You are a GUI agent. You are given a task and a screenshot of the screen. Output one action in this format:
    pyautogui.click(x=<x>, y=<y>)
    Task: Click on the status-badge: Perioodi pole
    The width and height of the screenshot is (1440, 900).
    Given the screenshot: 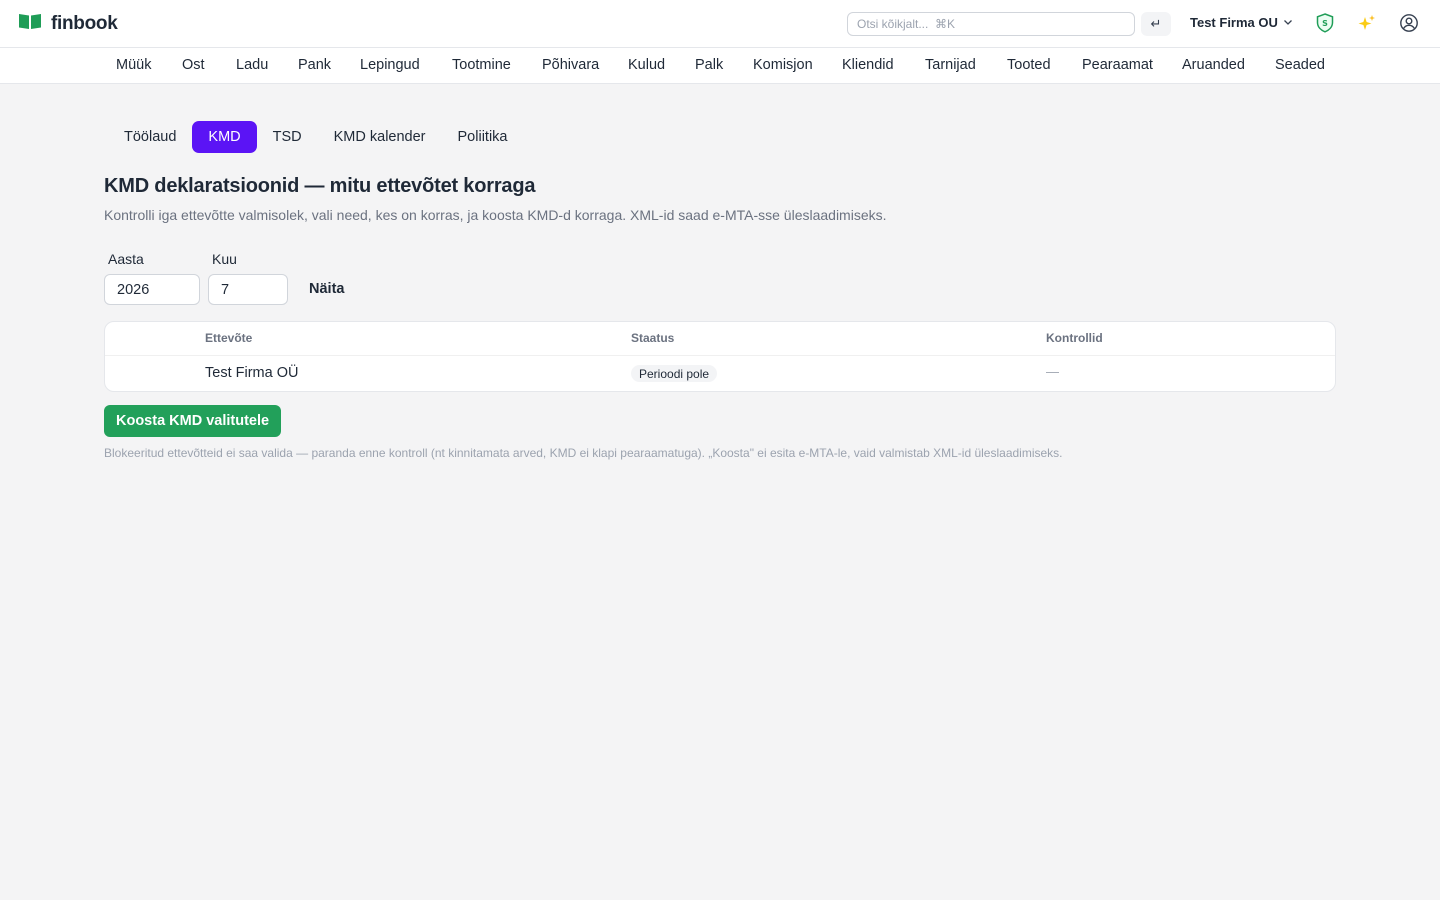 What is the action you would take?
    pyautogui.click(x=674, y=373)
    